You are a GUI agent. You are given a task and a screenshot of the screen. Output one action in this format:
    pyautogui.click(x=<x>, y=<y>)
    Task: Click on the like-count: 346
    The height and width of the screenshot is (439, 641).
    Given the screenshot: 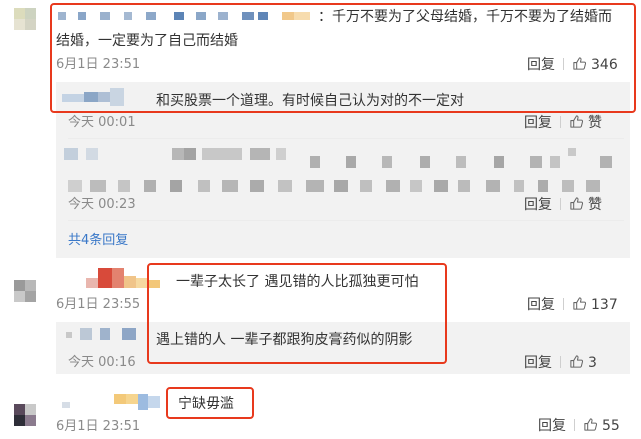 What is the action you would take?
    pyautogui.click(x=604, y=65)
    